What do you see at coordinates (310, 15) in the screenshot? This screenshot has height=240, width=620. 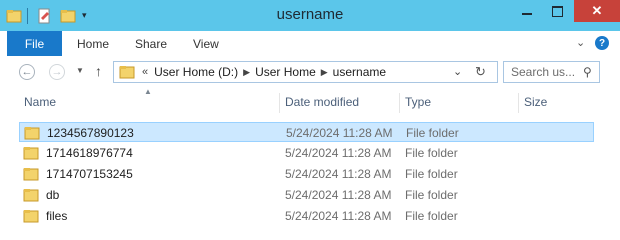 I see `title-bar: ▾ username ✕` at bounding box center [310, 15].